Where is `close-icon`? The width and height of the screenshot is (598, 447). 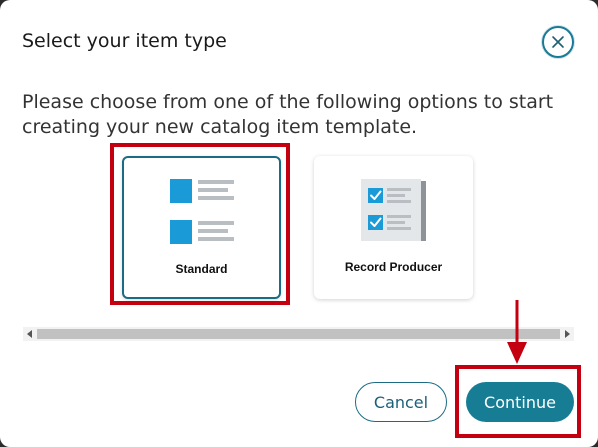
close-icon is located at coordinates (558, 42).